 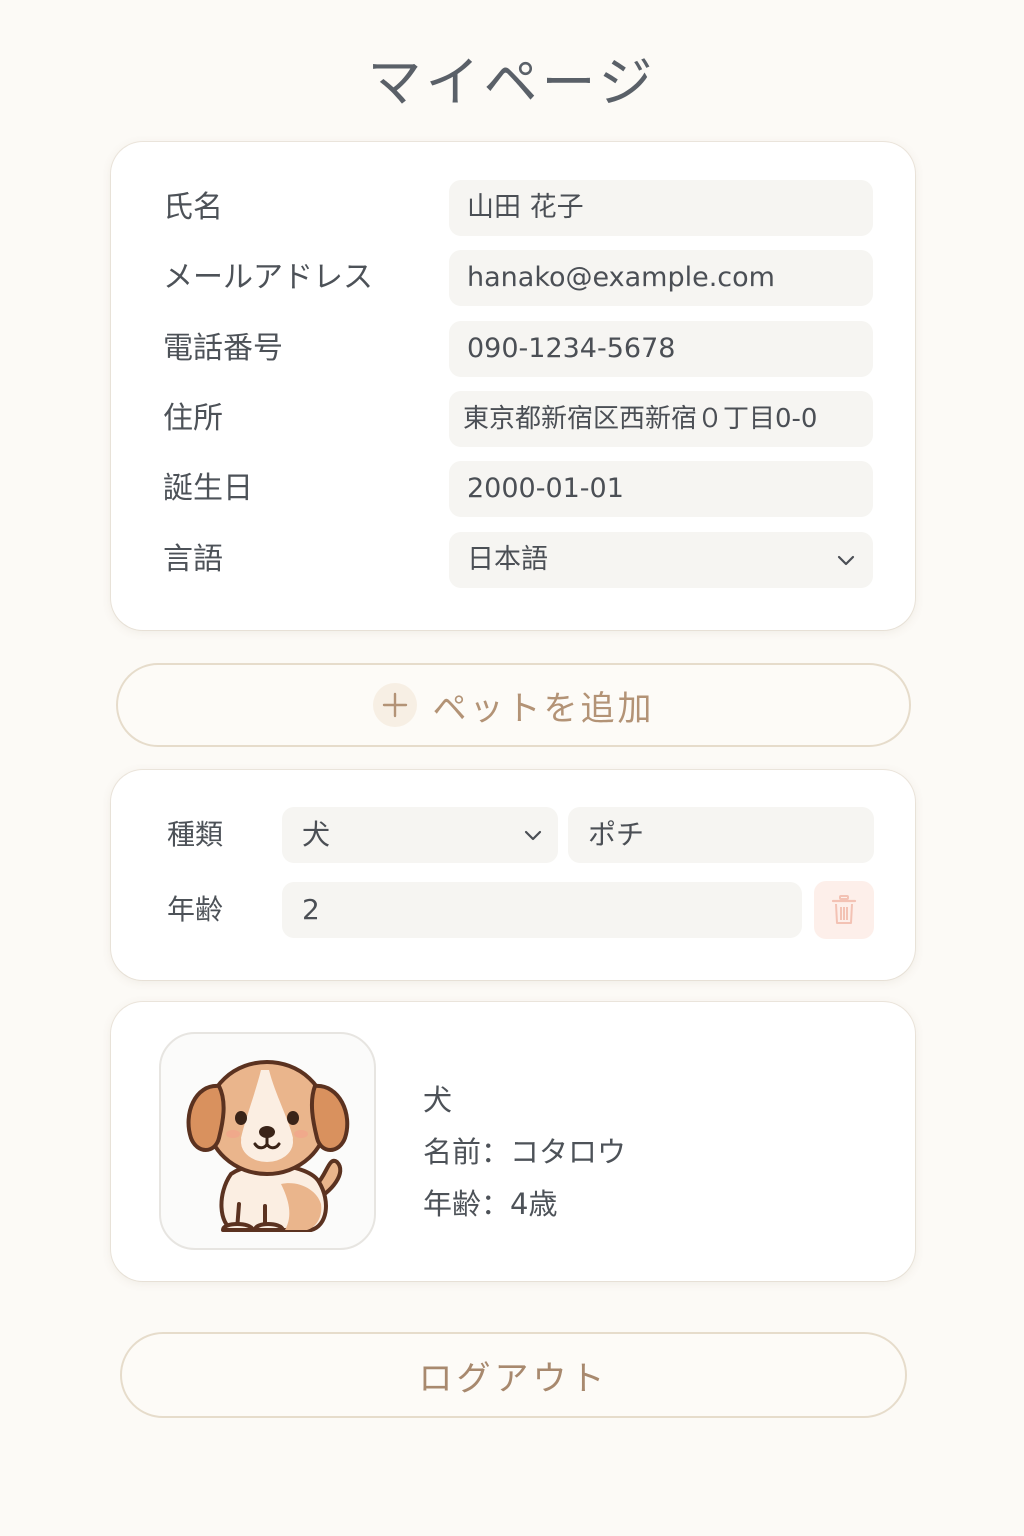 I want to click on pet-type-select: 犬, so click(x=420, y=835).